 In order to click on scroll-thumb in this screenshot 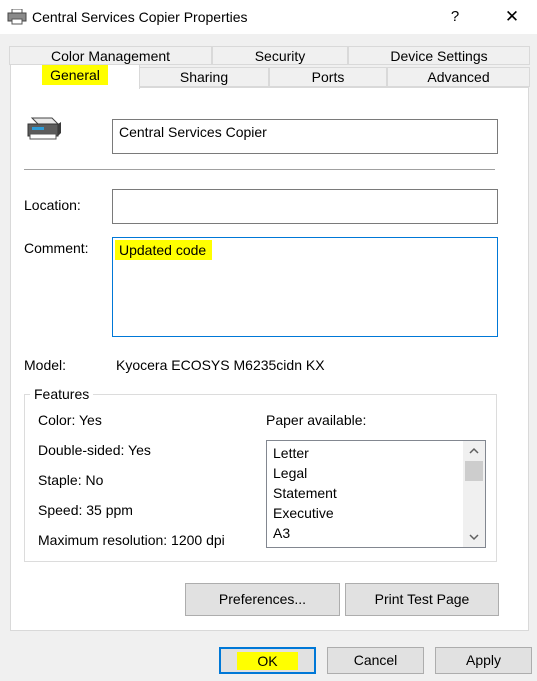, I will do `click(474, 471)`.